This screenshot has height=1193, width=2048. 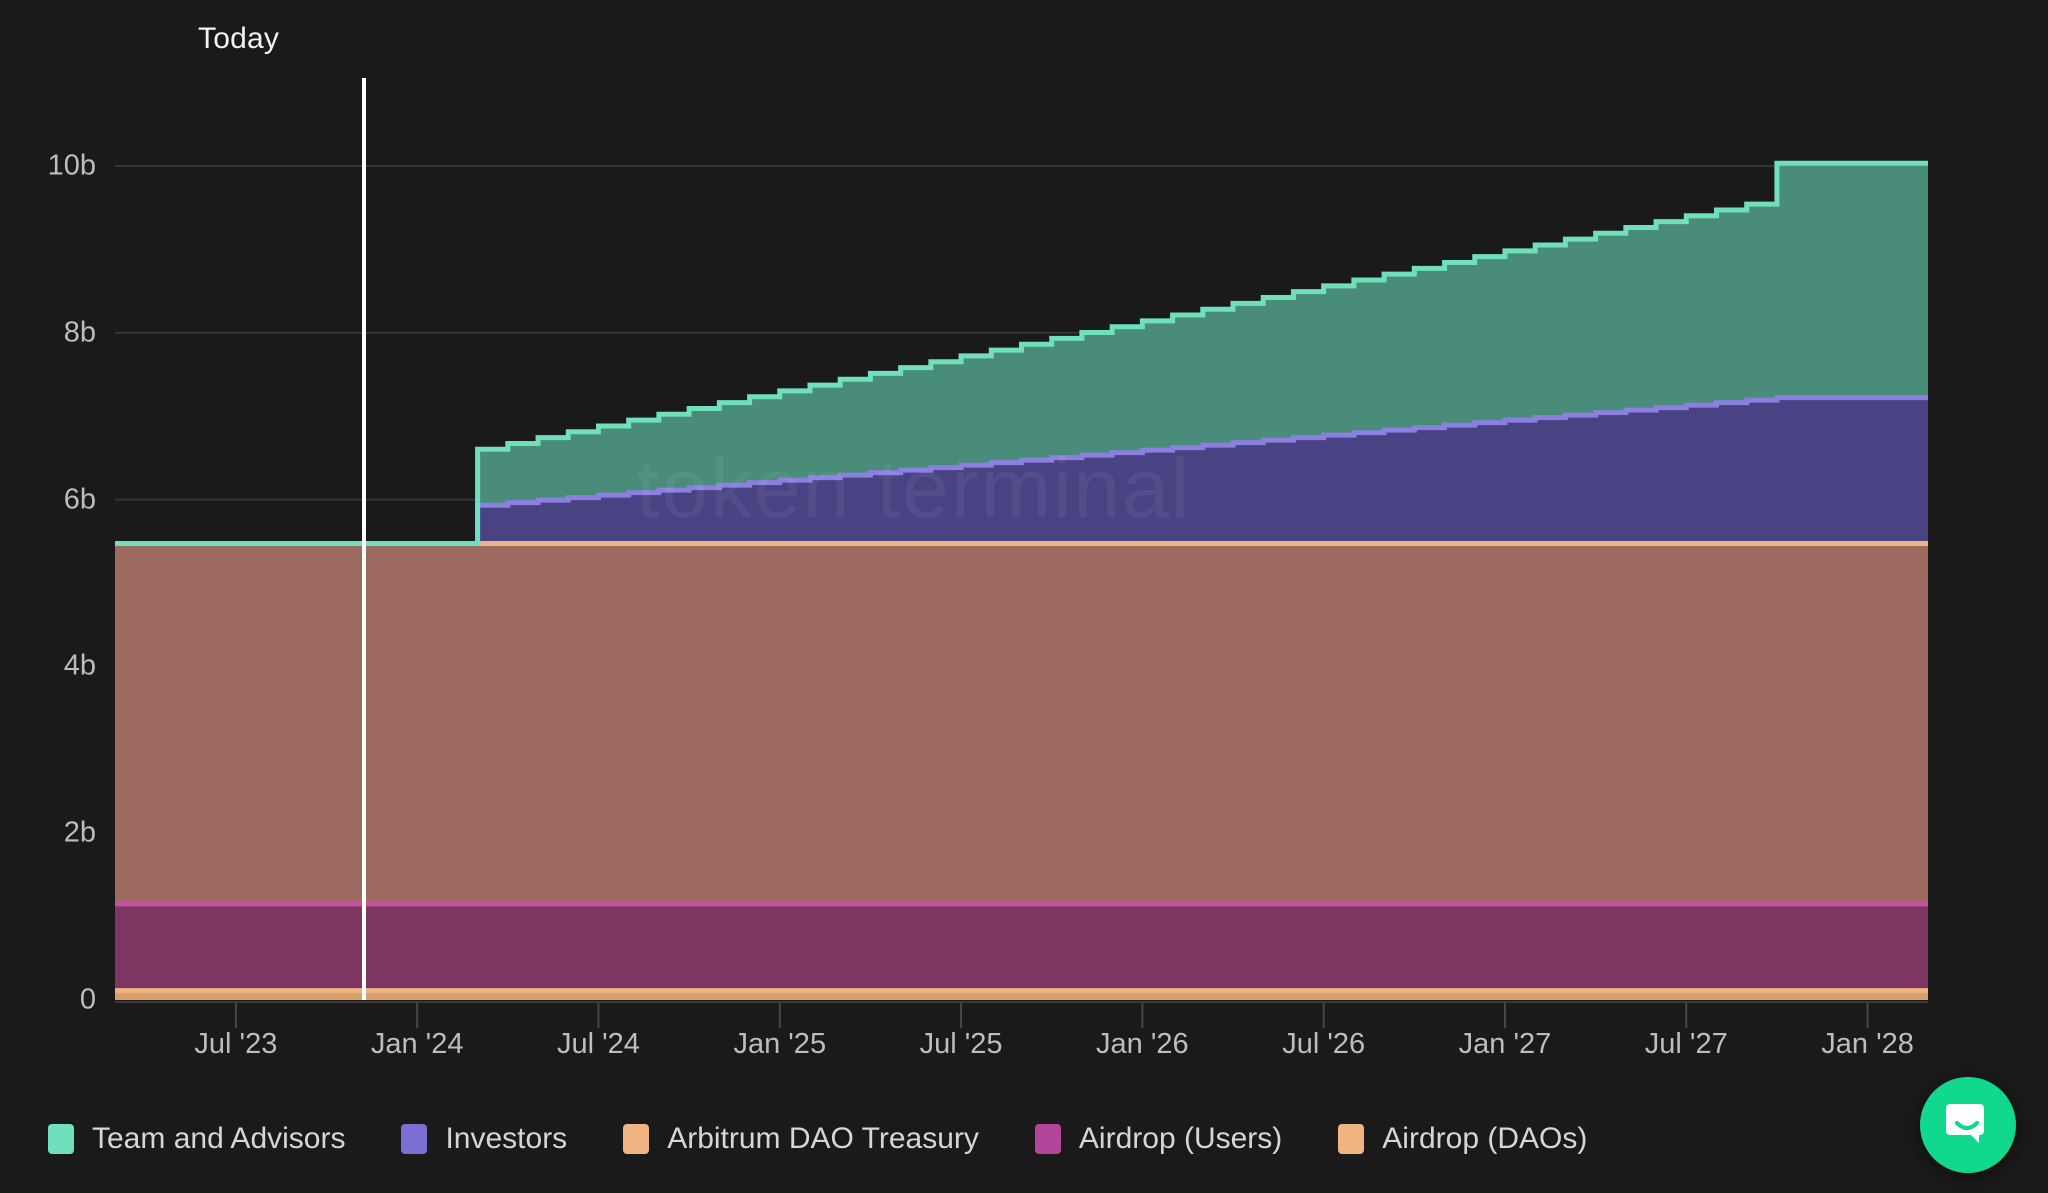 I want to click on legend-item-arbitrum-dao-treasury: Arbitrum DAO Treasury, so click(x=801, y=1139).